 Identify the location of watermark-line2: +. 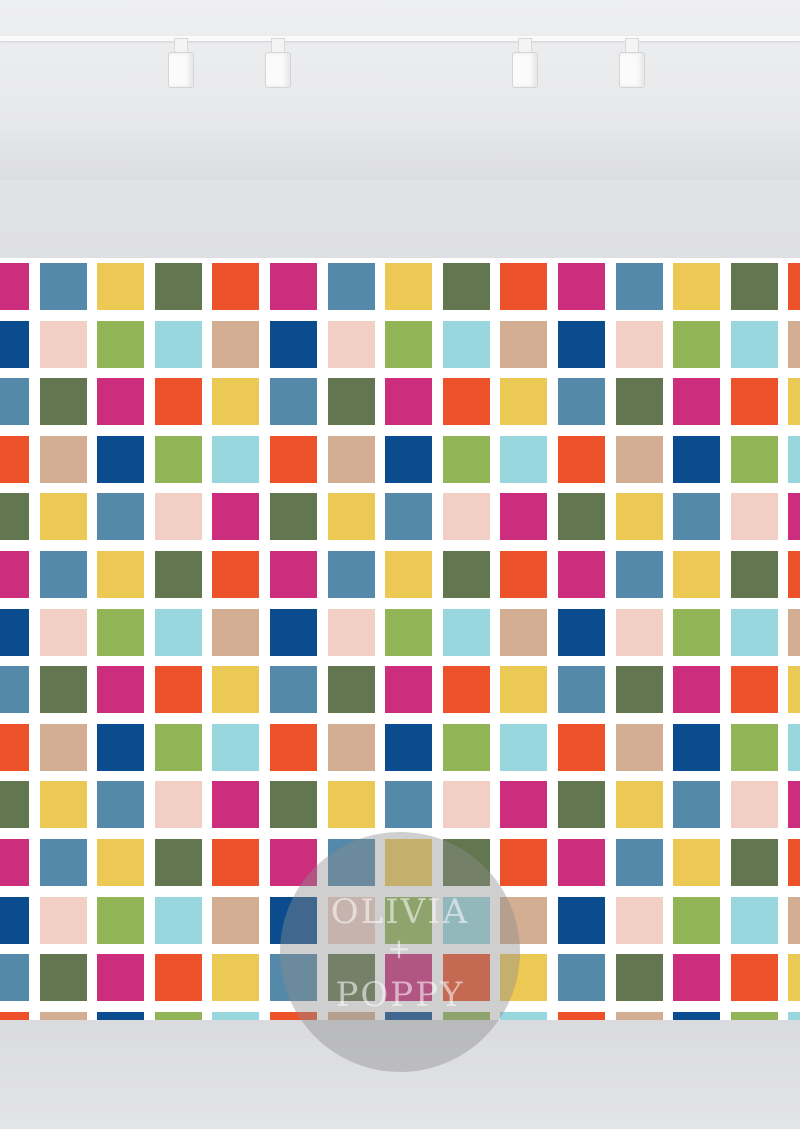
(400, 948).